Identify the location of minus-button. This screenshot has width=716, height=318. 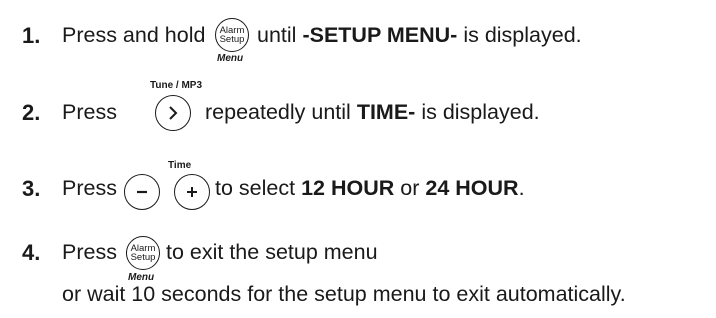
(142, 192).